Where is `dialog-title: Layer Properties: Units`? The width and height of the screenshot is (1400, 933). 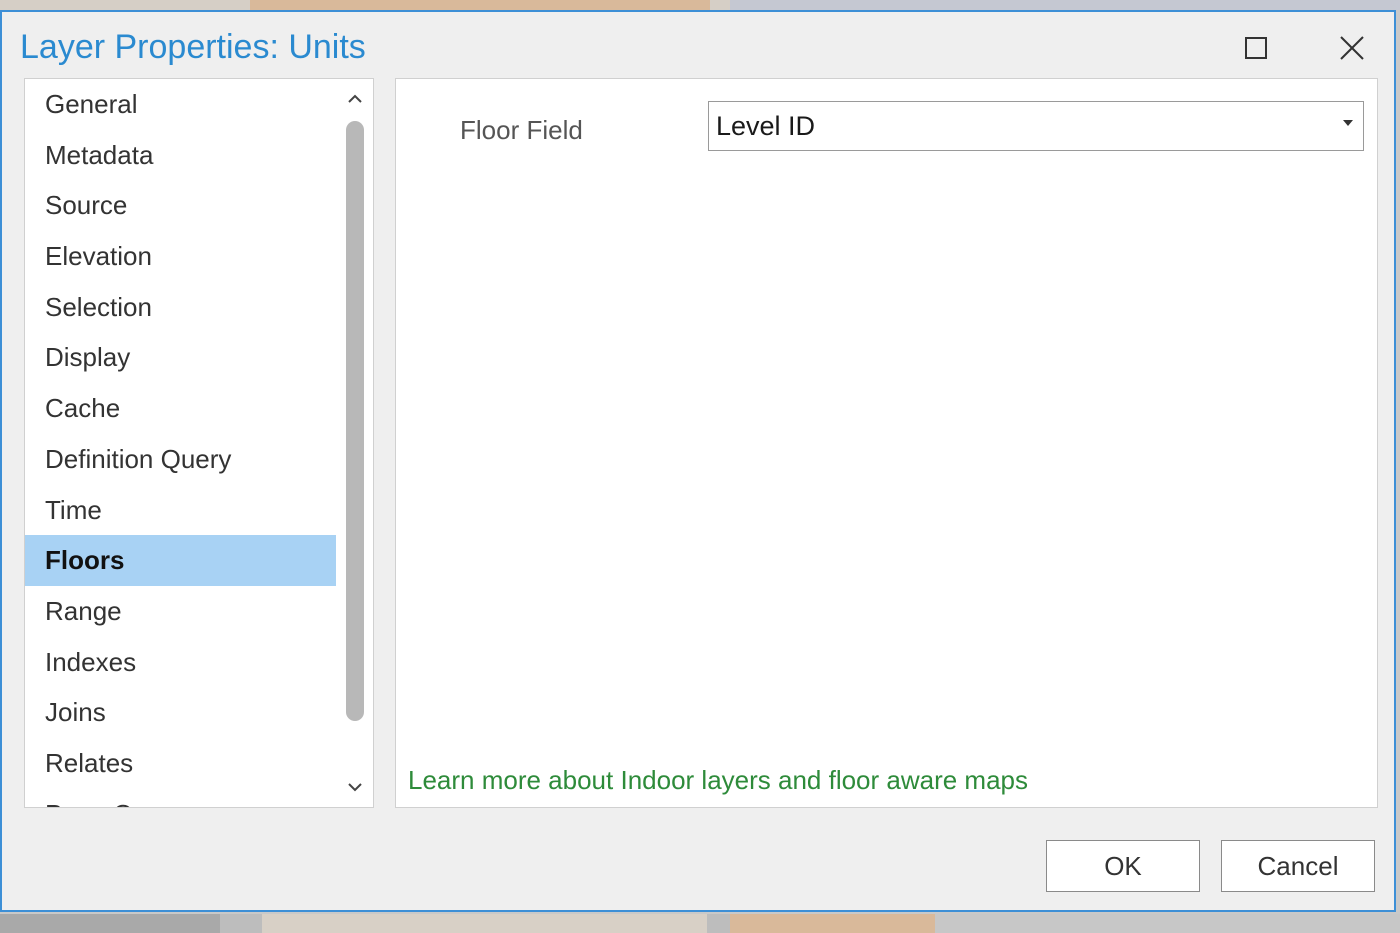 dialog-title: Layer Properties: Units is located at coordinates (193, 47).